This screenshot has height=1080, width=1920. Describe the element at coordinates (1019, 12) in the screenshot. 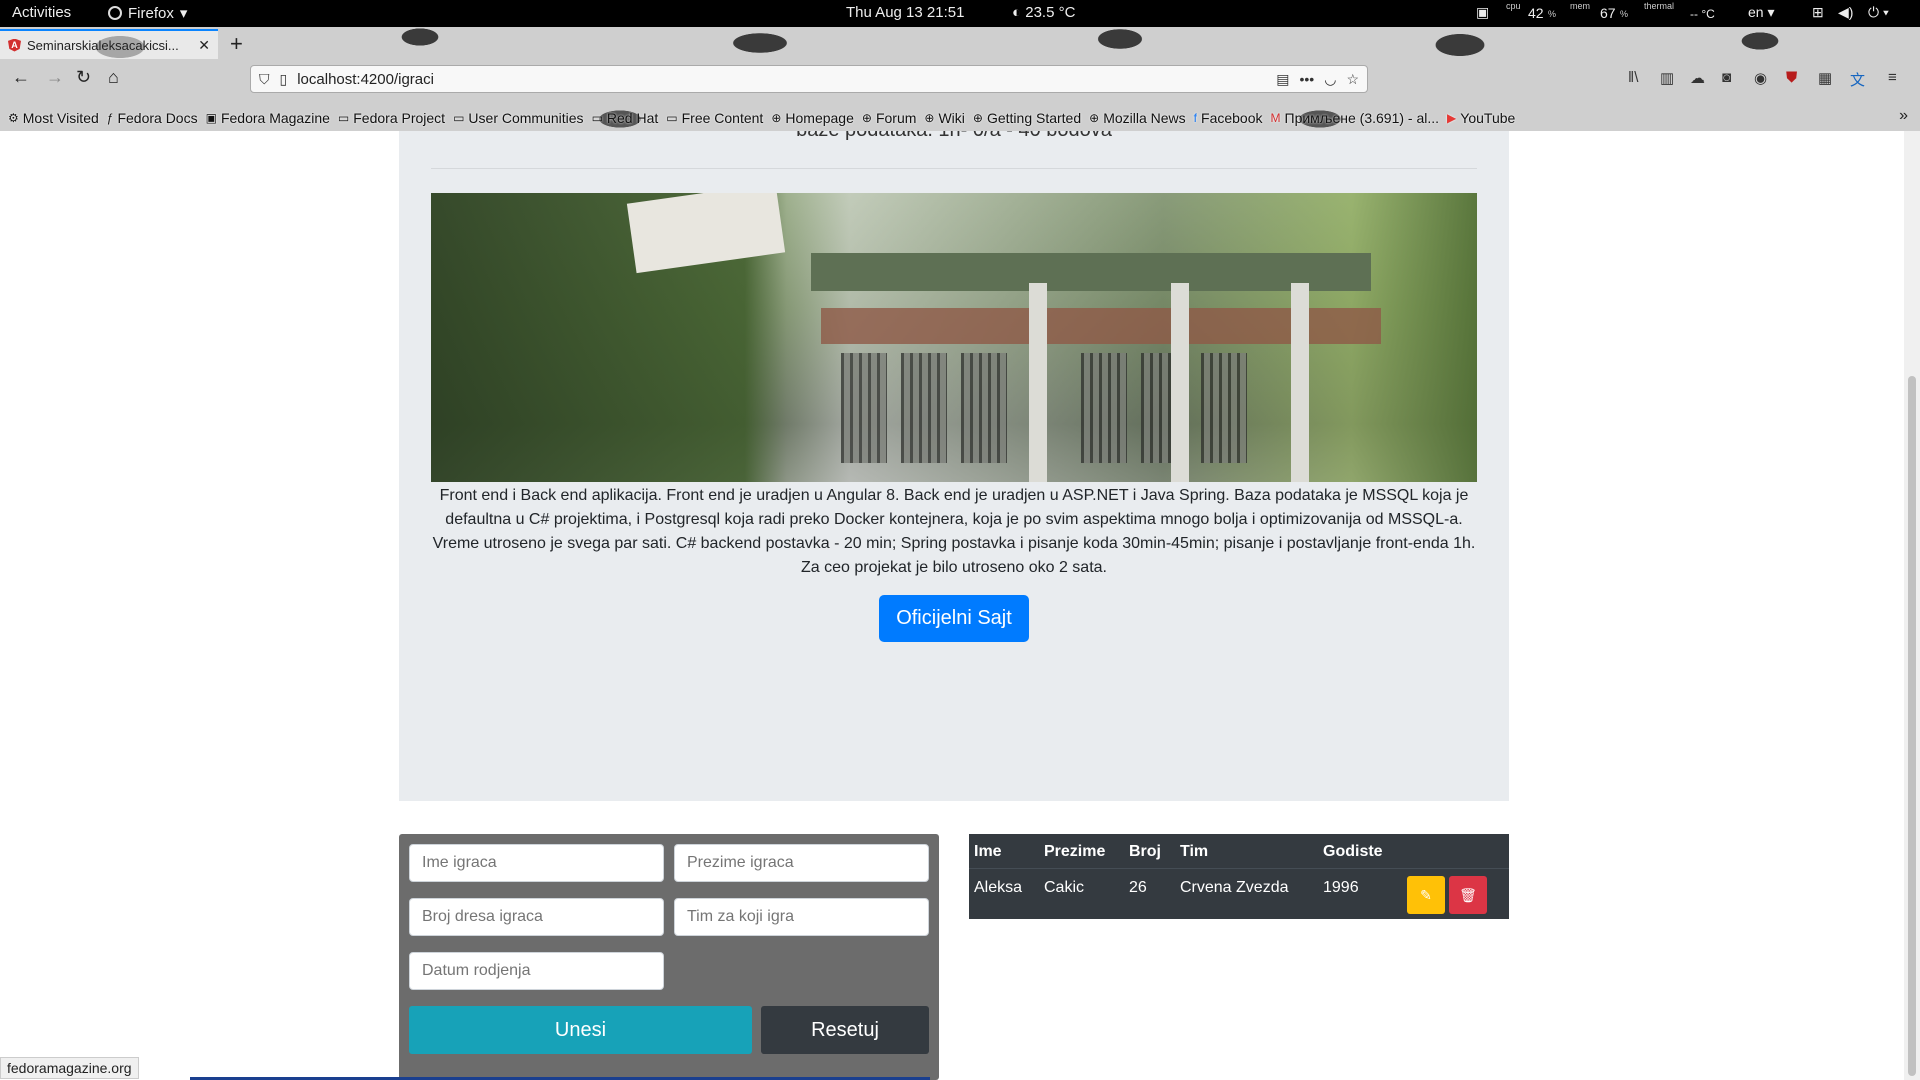

I see `moon-icon: ◐` at that location.